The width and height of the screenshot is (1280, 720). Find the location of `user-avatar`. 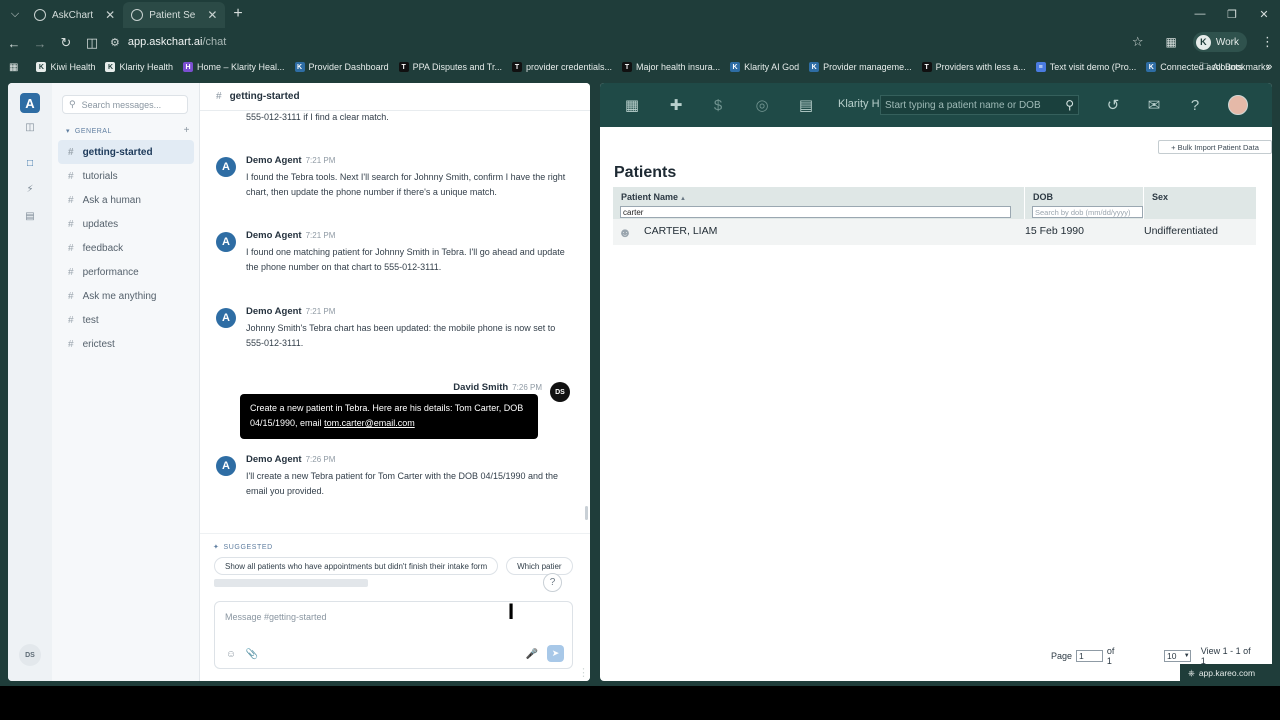

user-avatar is located at coordinates (1238, 105).